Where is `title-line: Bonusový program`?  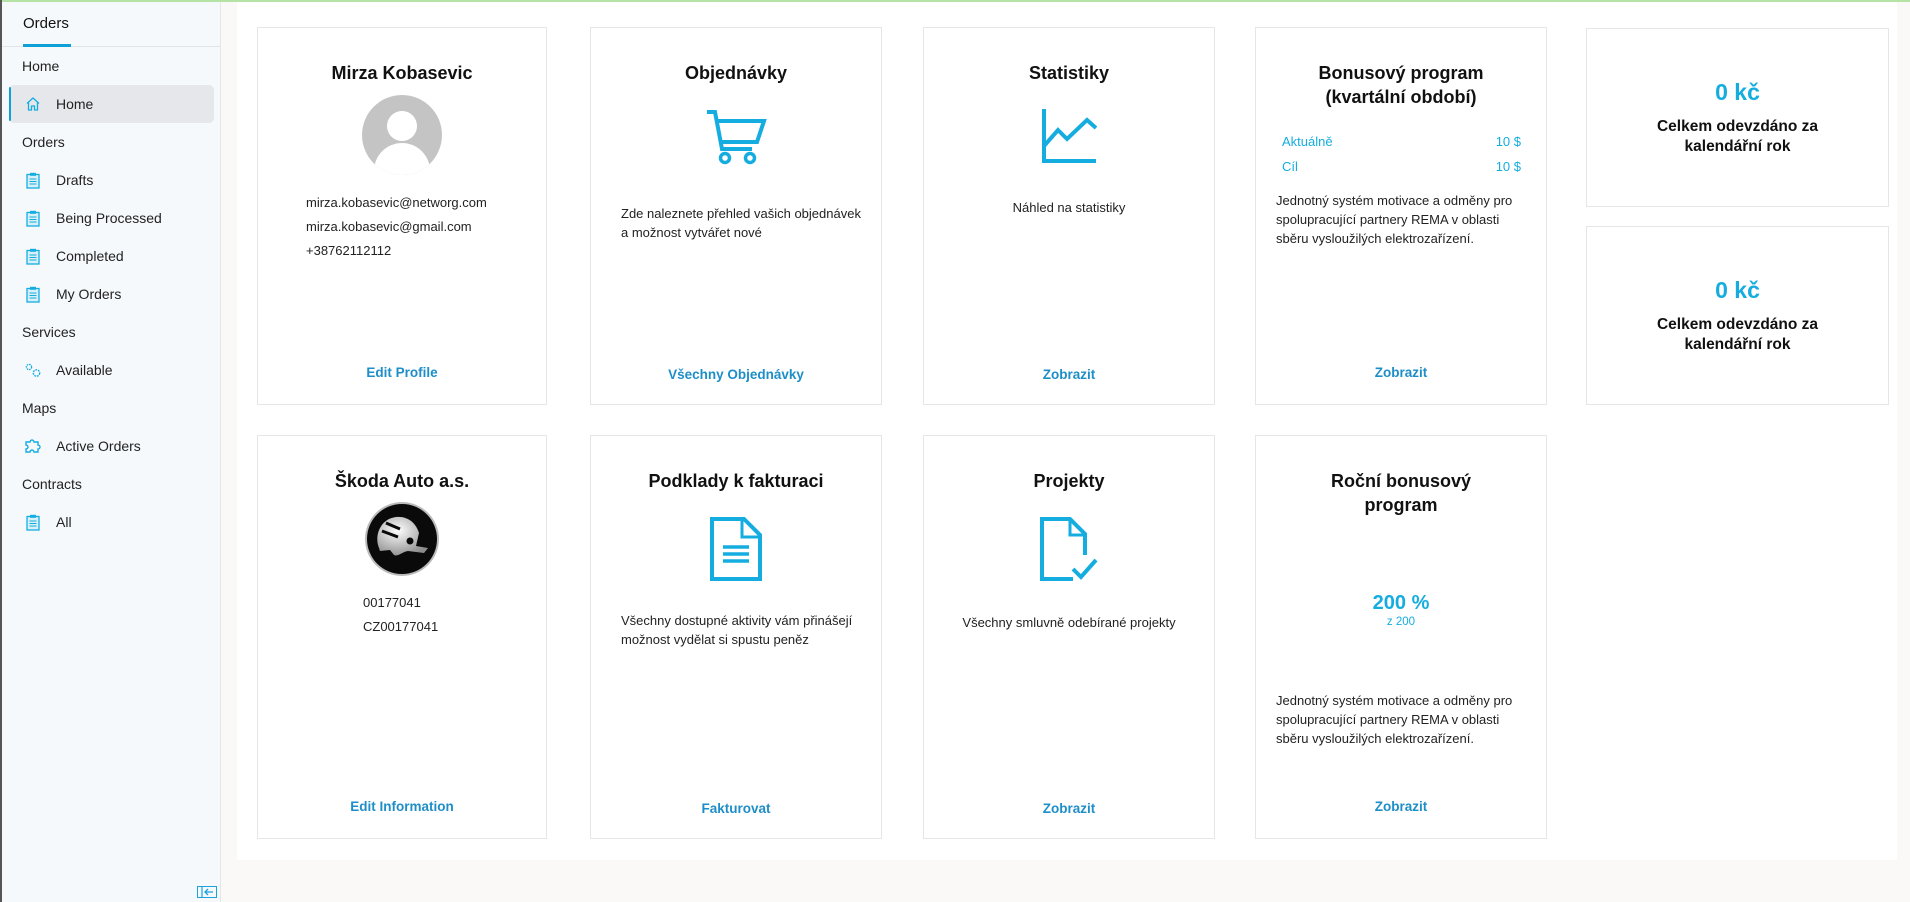 title-line: Bonusový program is located at coordinates (1401, 73).